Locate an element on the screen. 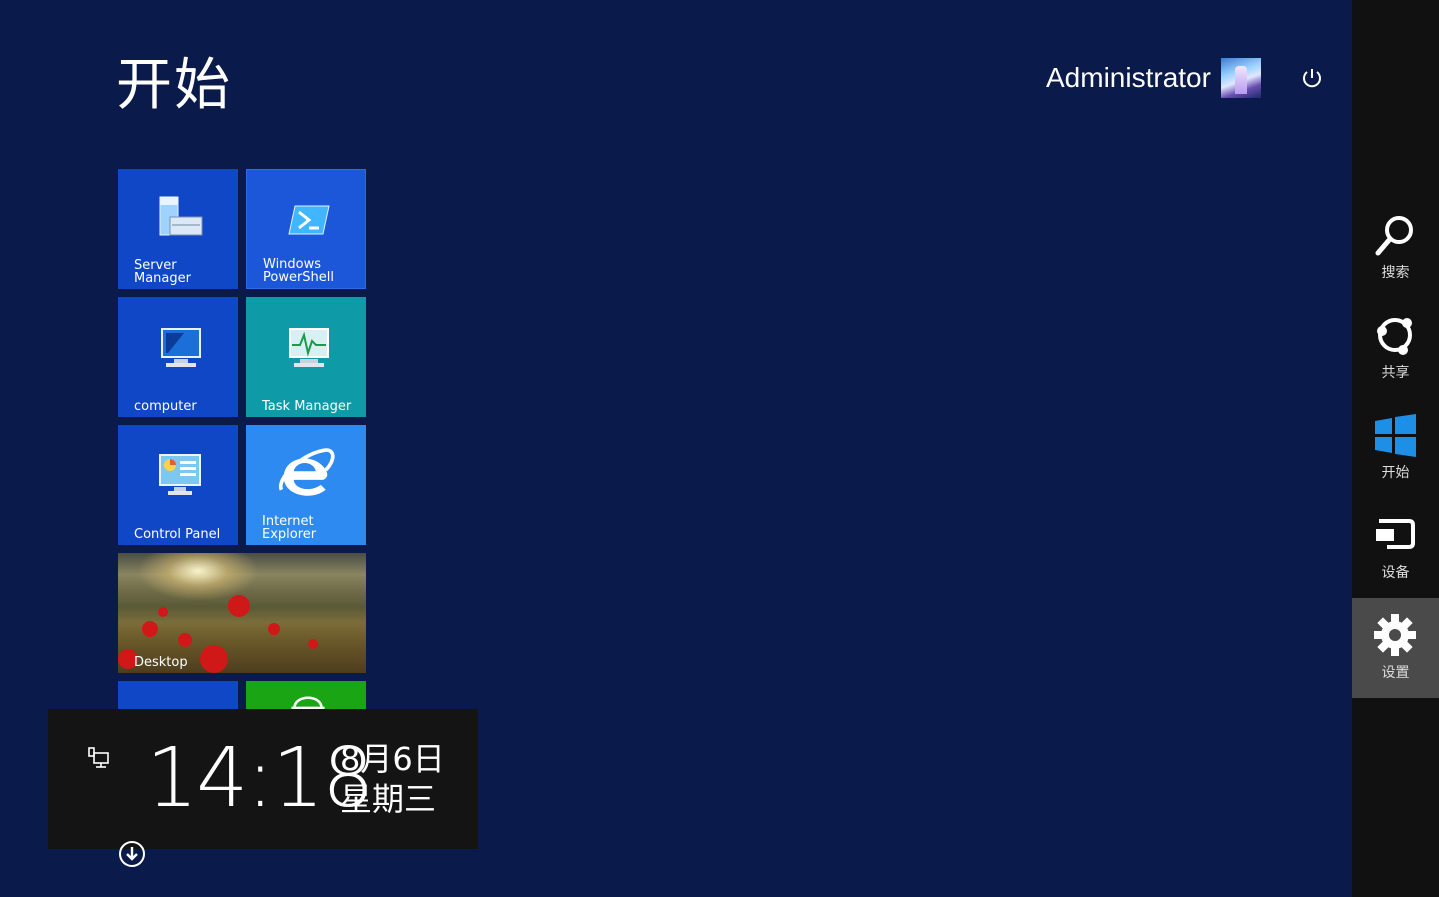 The height and width of the screenshot is (897, 1439). charm-share: 共享 is located at coordinates (1395, 348).